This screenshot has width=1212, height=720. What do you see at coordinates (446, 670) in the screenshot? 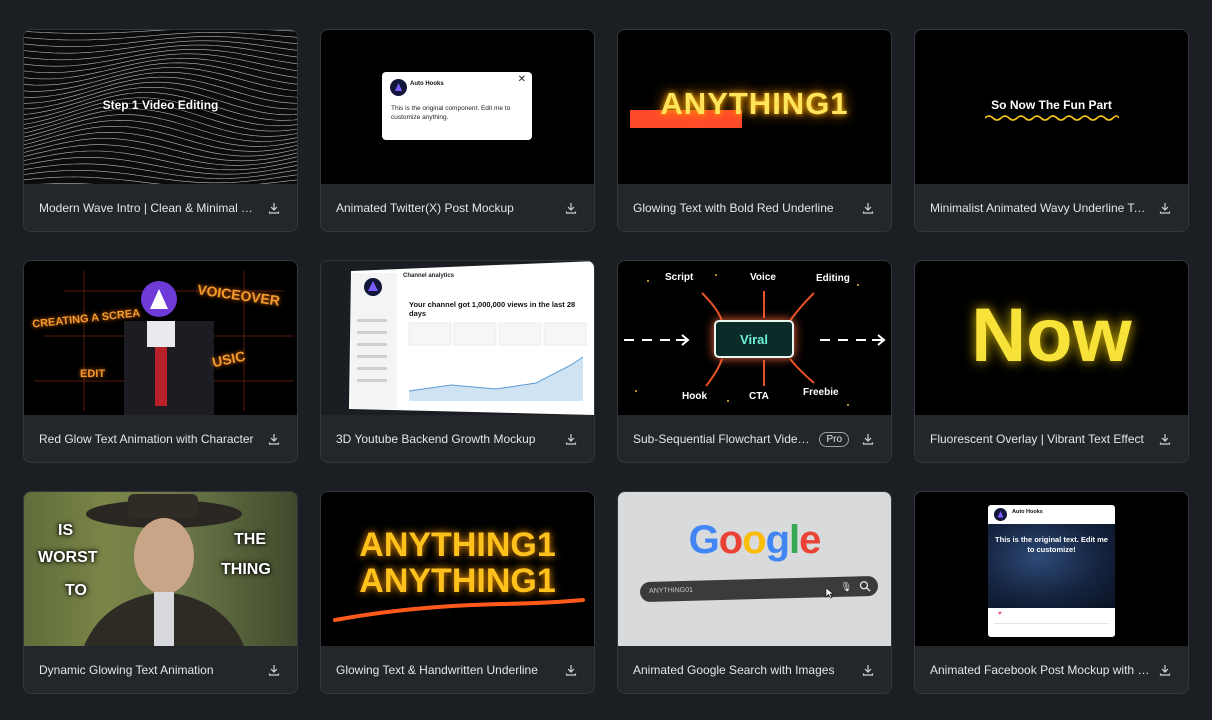
I see `card-title: Glowing Text & Handwritten Underline` at bounding box center [446, 670].